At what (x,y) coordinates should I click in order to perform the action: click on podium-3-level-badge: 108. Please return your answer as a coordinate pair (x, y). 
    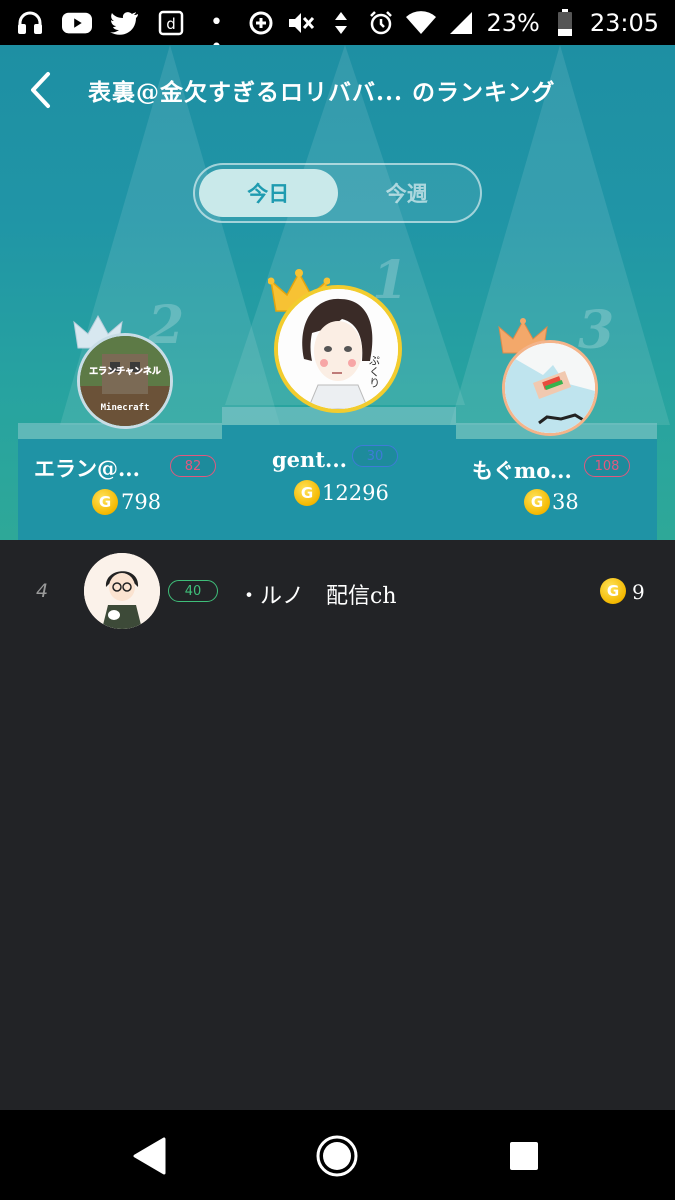
    Looking at the image, I should click on (607, 466).